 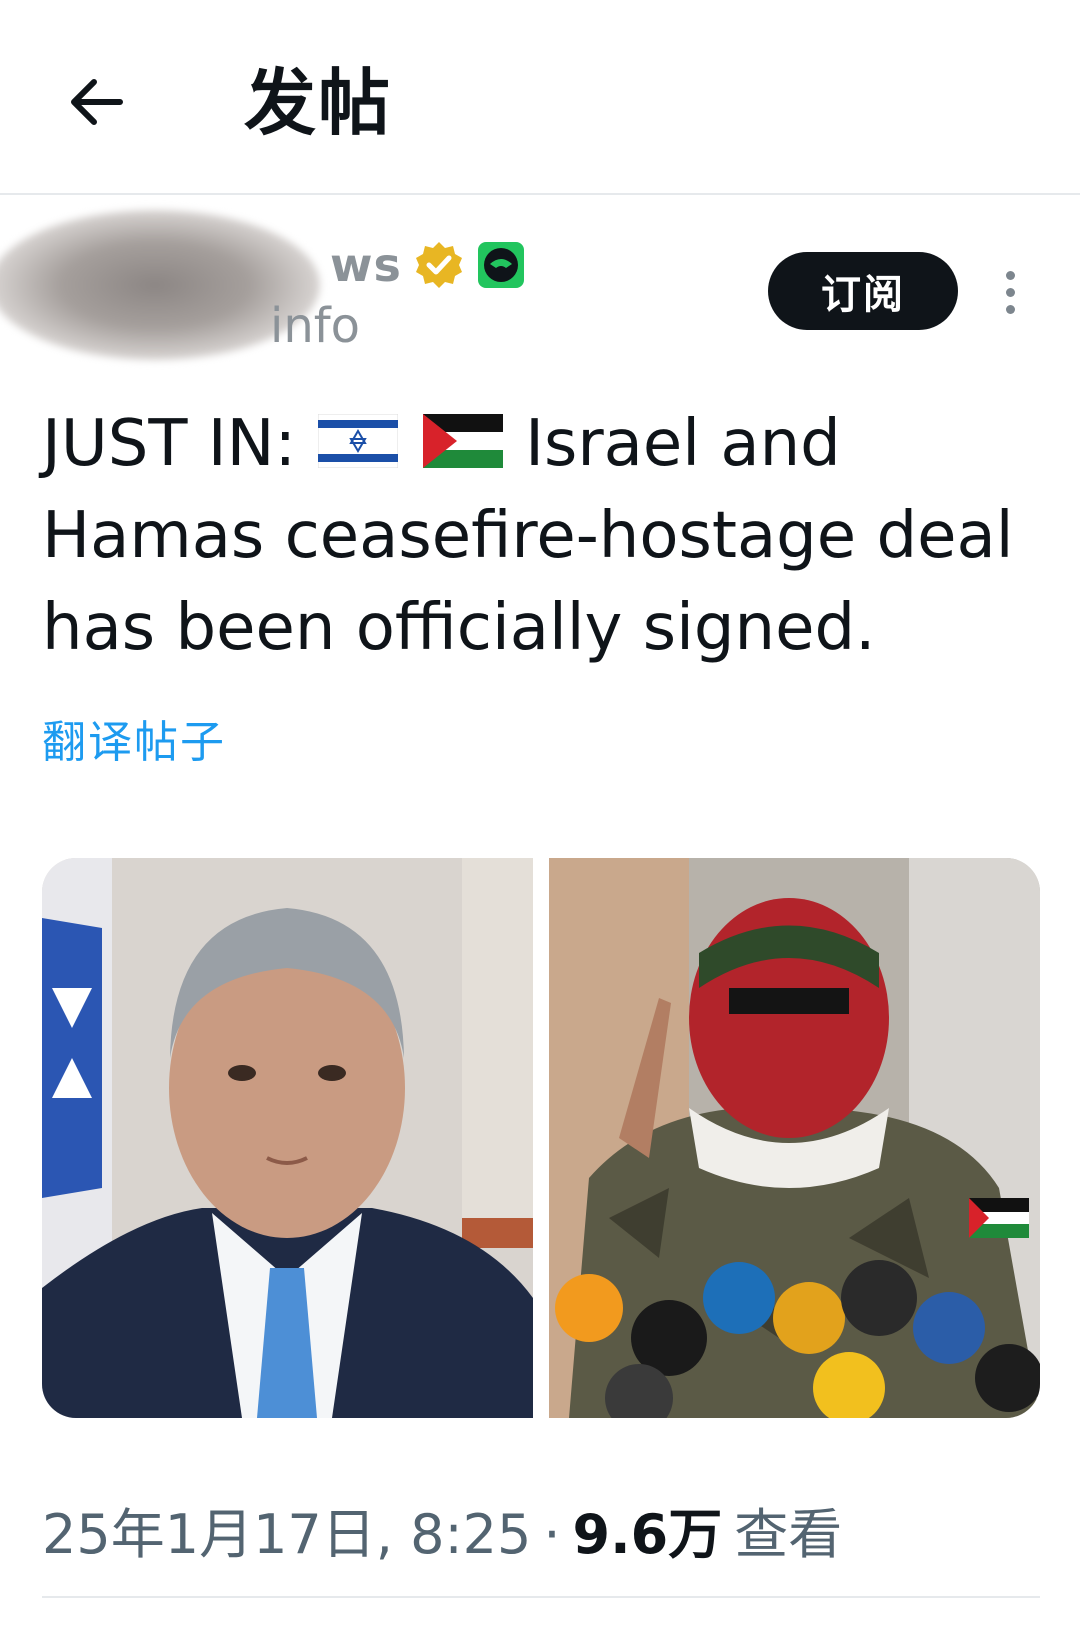 I want to click on palestine-flag-icon, so click(x=462, y=441).